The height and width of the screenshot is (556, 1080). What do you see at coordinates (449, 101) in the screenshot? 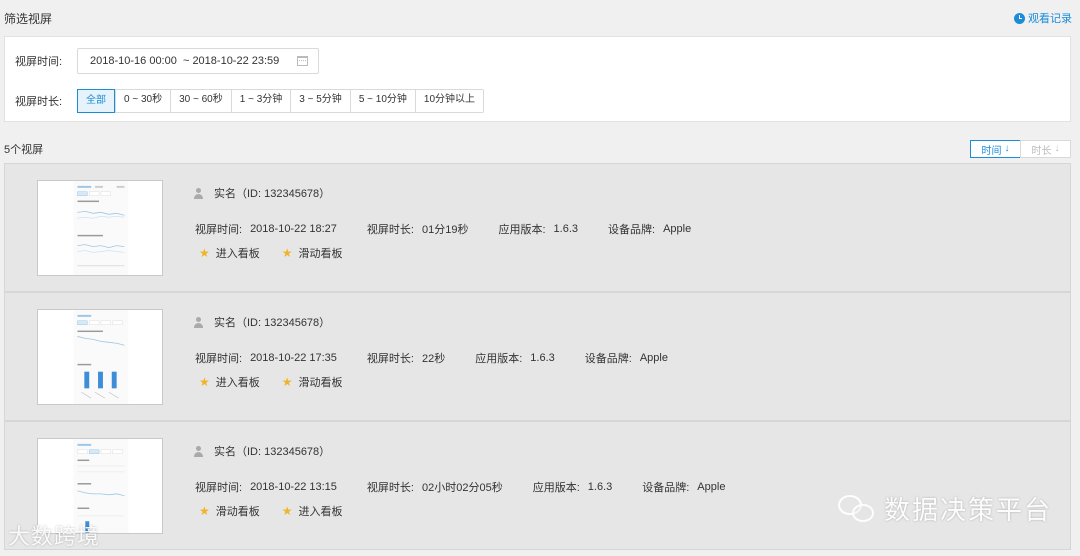
I see `duration-option-10min-plus: 10分钟以上` at bounding box center [449, 101].